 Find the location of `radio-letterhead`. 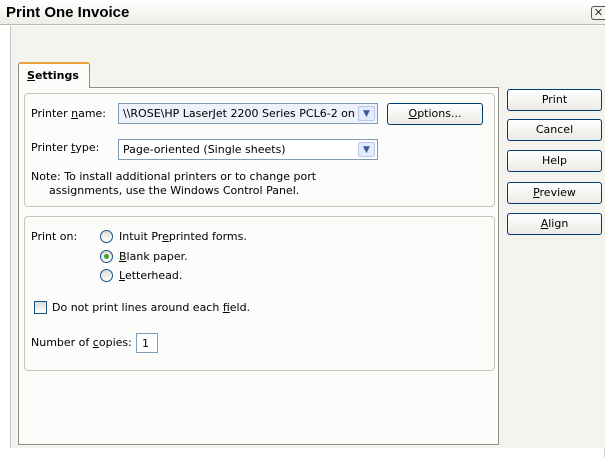

radio-letterhead is located at coordinates (106, 275).